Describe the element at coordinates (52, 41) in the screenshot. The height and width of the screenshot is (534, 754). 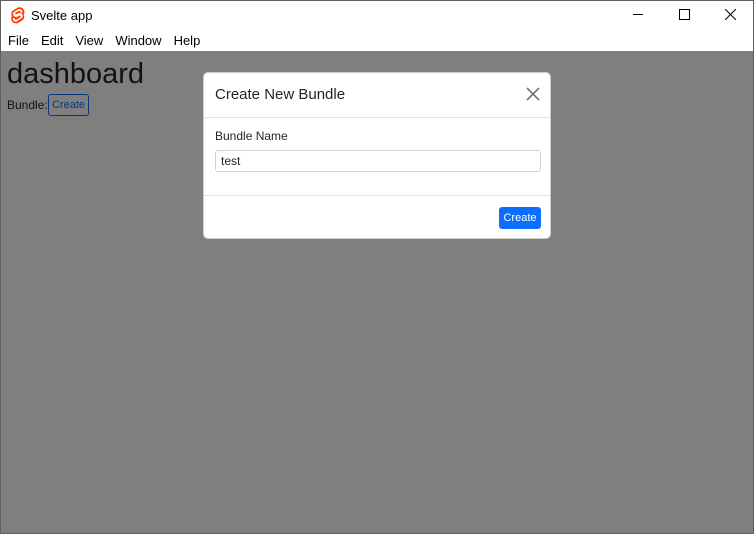
I see `menu-edit: Edit` at that location.